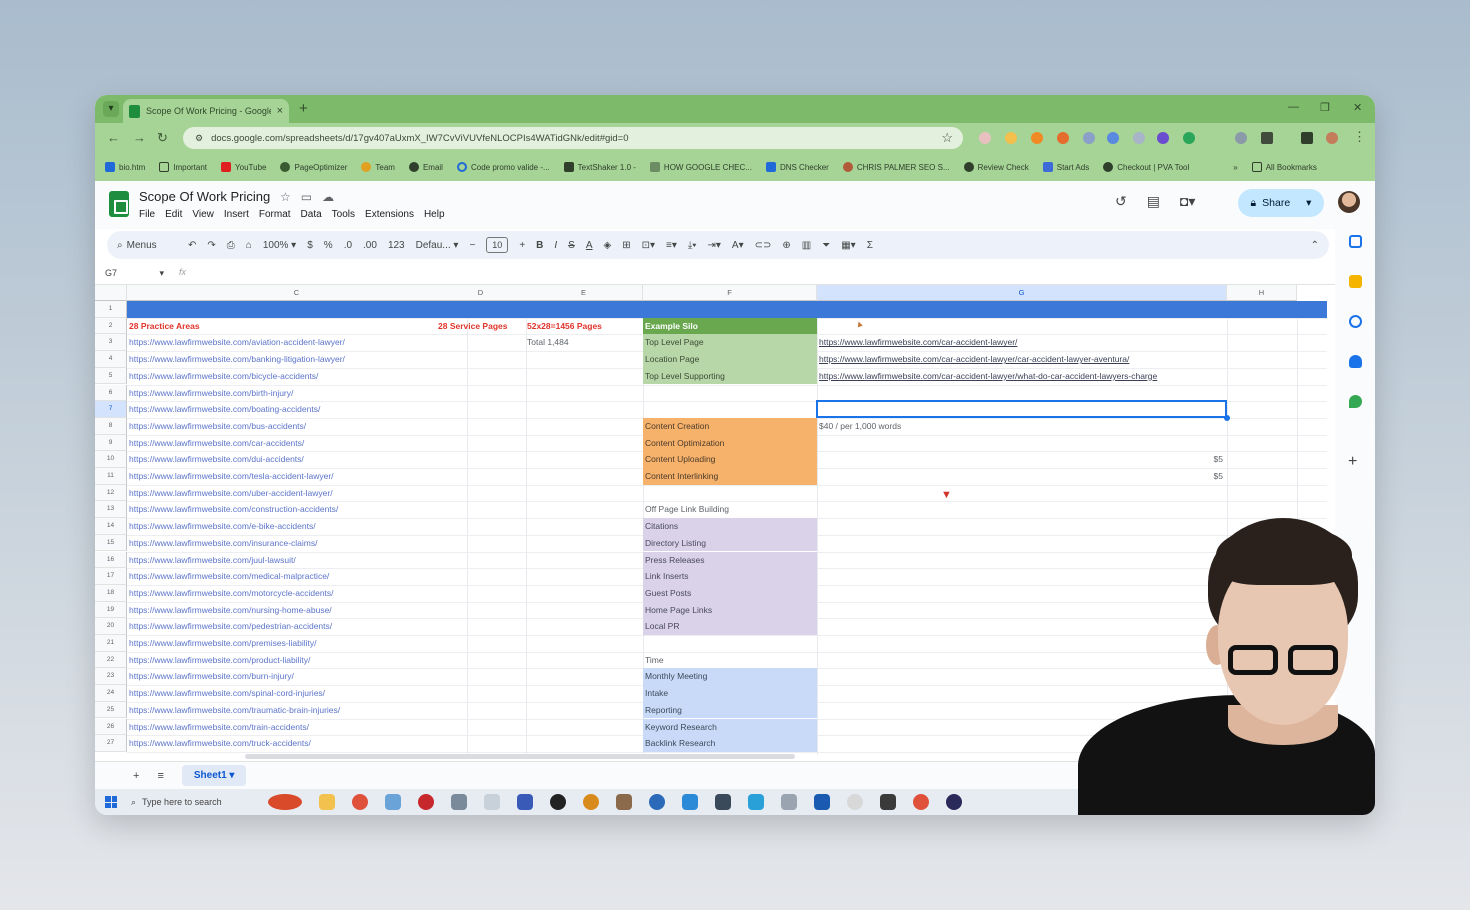  What do you see at coordinates (214, 775) in the screenshot?
I see `sheet-tab: Sheet1 ▾` at bounding box center [214, 775].